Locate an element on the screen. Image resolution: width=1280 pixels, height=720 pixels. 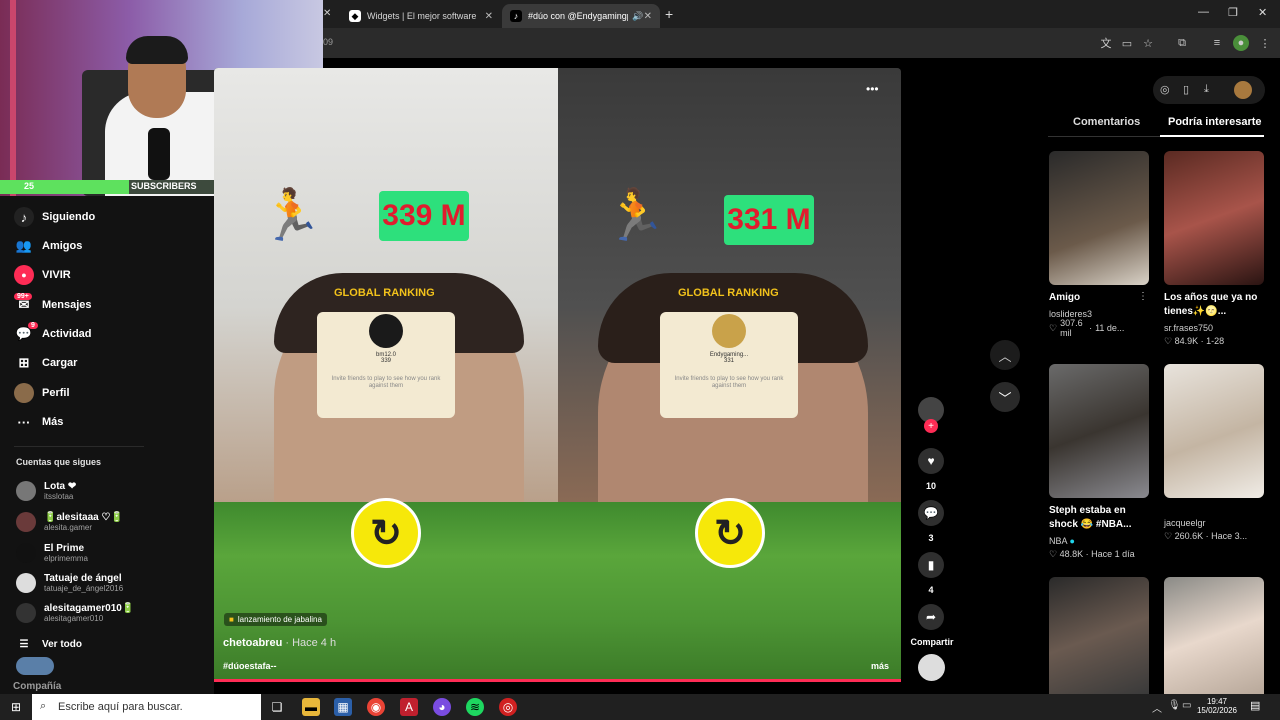
card-score: 339 is located at coordinates (385, 361).